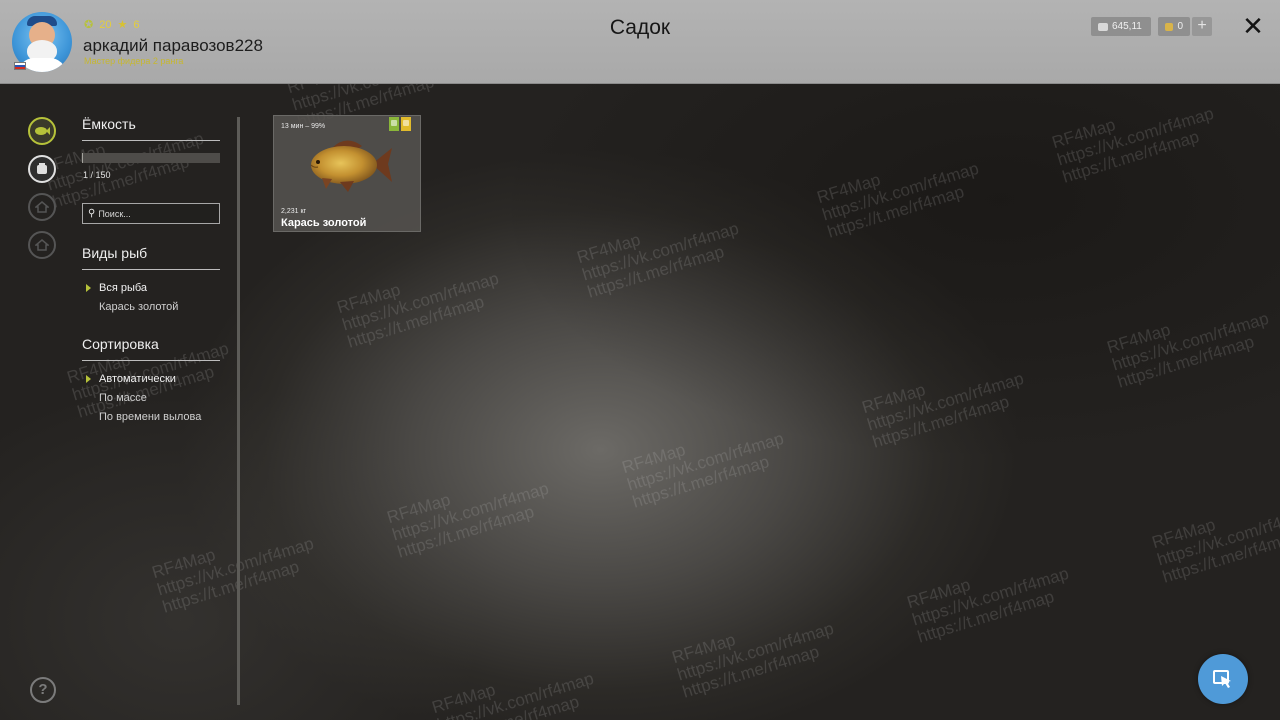  I want to click on stars-value: 6, so click(136, 24).